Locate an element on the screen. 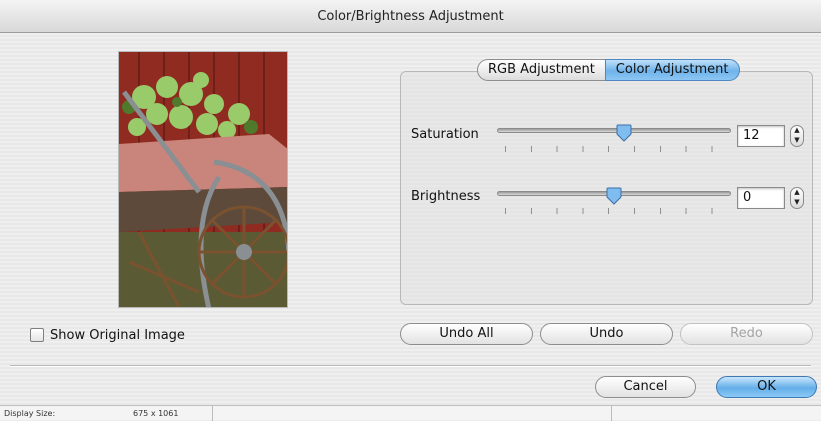  brightness-slider-ticks is located at coordinates (615, 211).